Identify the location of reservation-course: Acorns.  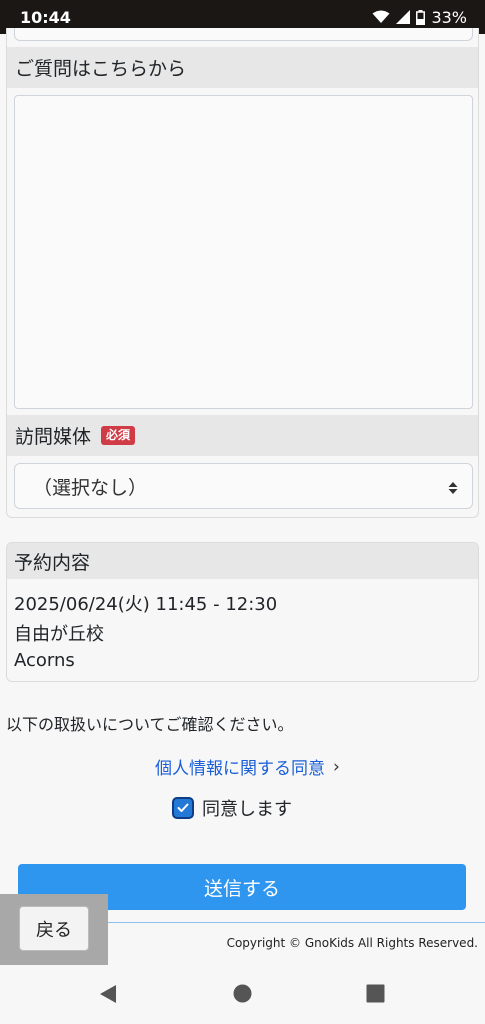
(44, 660).